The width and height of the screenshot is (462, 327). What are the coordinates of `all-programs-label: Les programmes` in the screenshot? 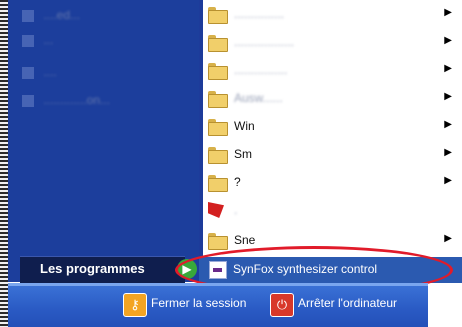 It's located at (92, 268).